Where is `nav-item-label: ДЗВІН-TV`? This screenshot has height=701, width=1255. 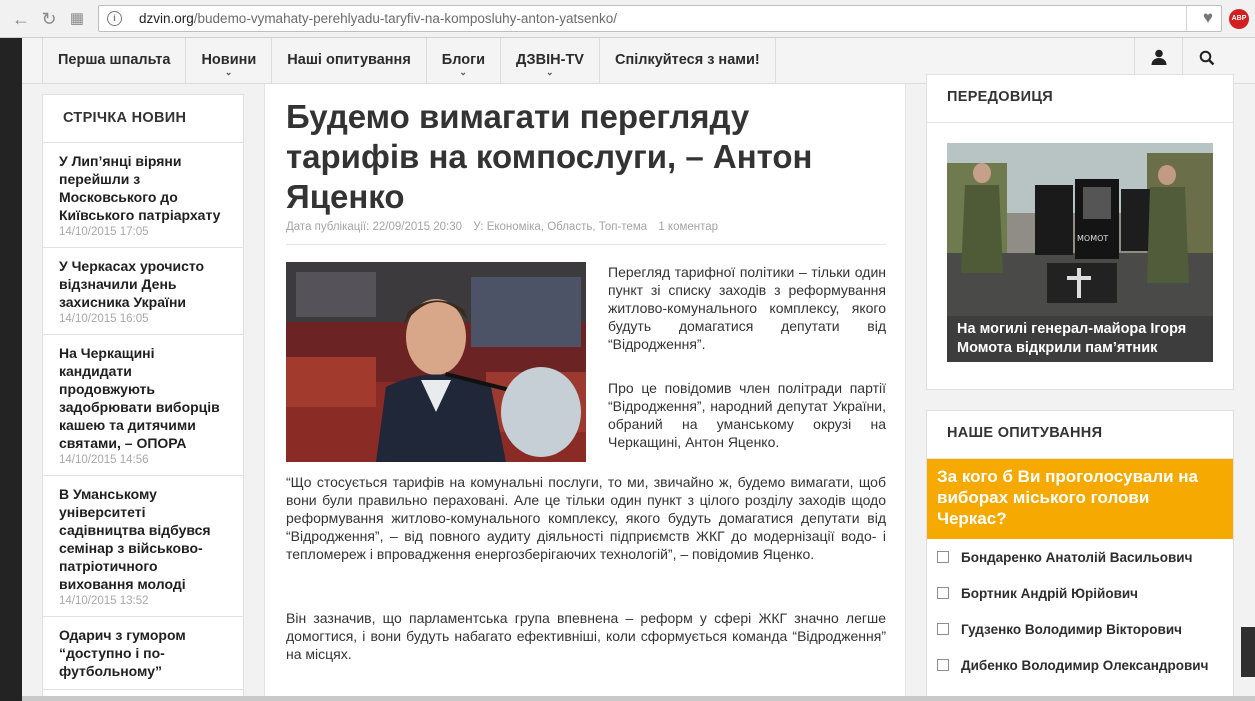
nav-item-label: ДЗВІН-TV is located at coordinates (550, 60).